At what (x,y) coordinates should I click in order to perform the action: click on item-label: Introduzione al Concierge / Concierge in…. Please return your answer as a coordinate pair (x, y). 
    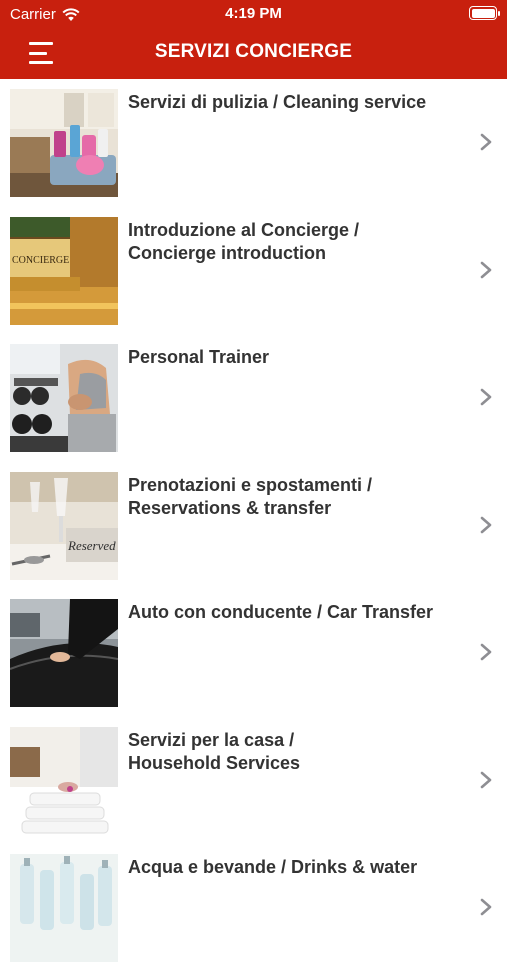
    Looking at the image, I should click on (244, 241).